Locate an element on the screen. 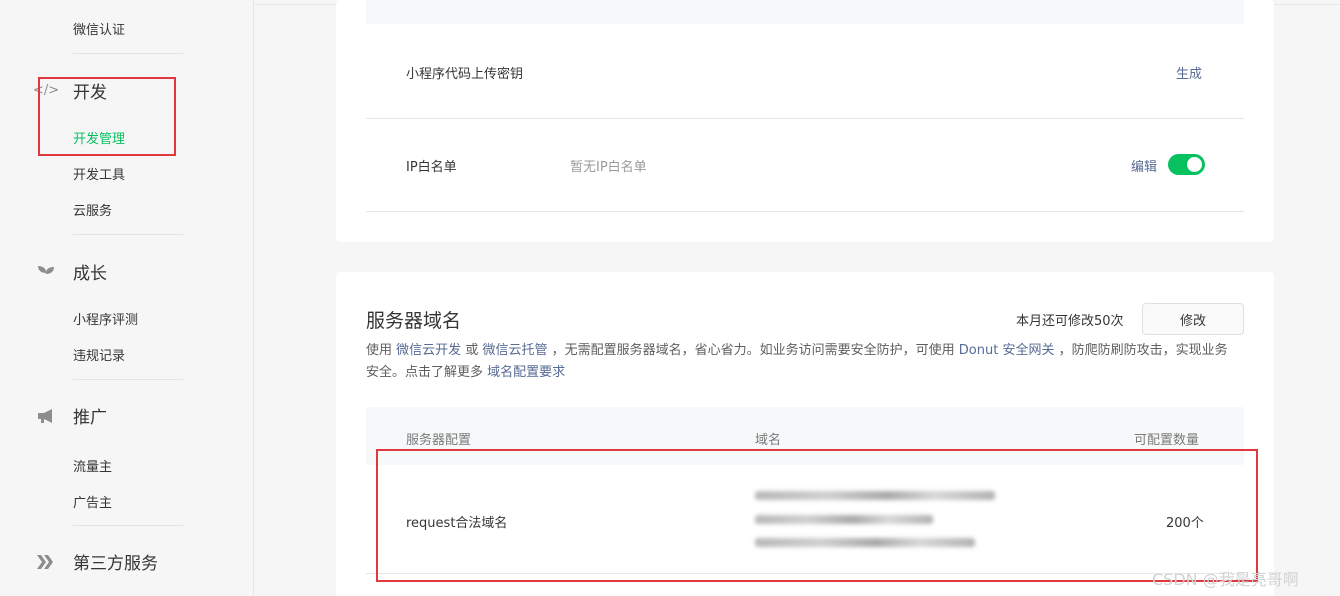 The image size is (1340, 596). sidebar-item-traffic-owner: 流量主 is located at coordinates (92, 465).